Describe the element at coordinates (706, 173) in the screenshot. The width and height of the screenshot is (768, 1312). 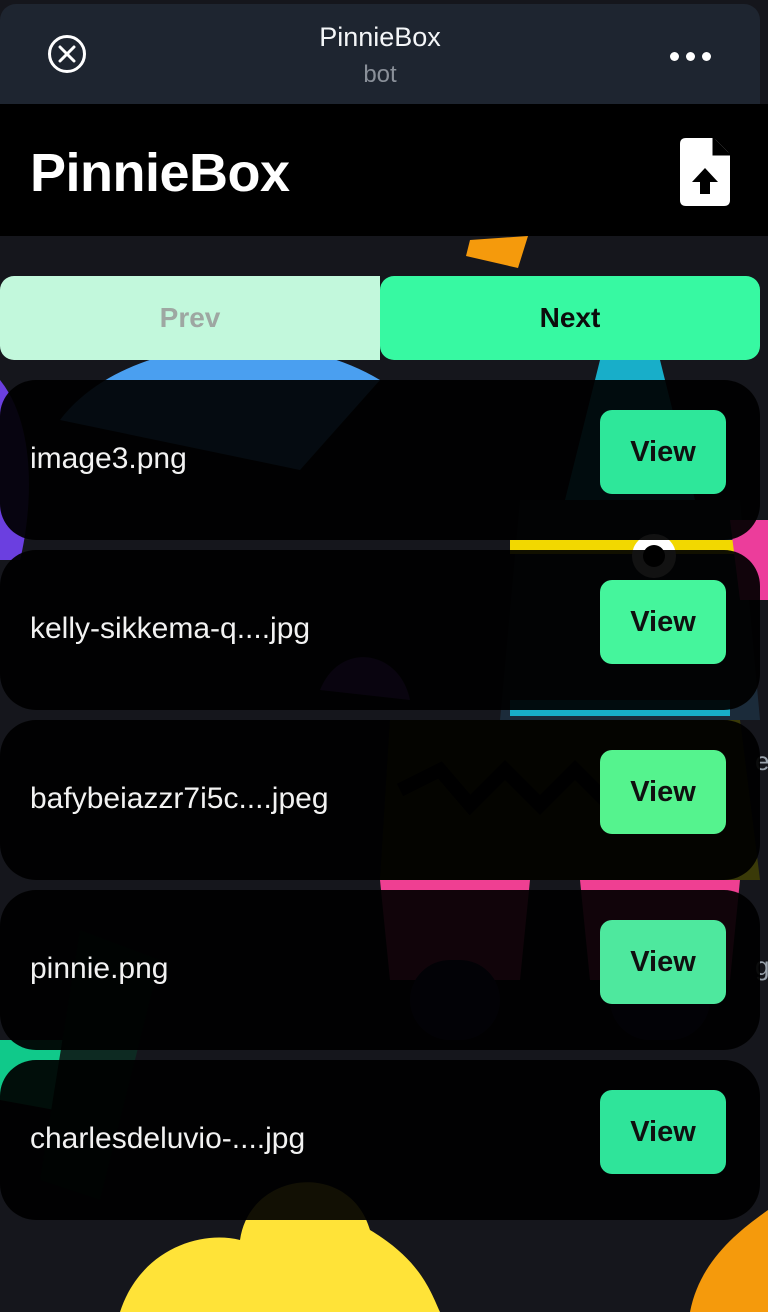
I see `file-upload-icon` at that location.